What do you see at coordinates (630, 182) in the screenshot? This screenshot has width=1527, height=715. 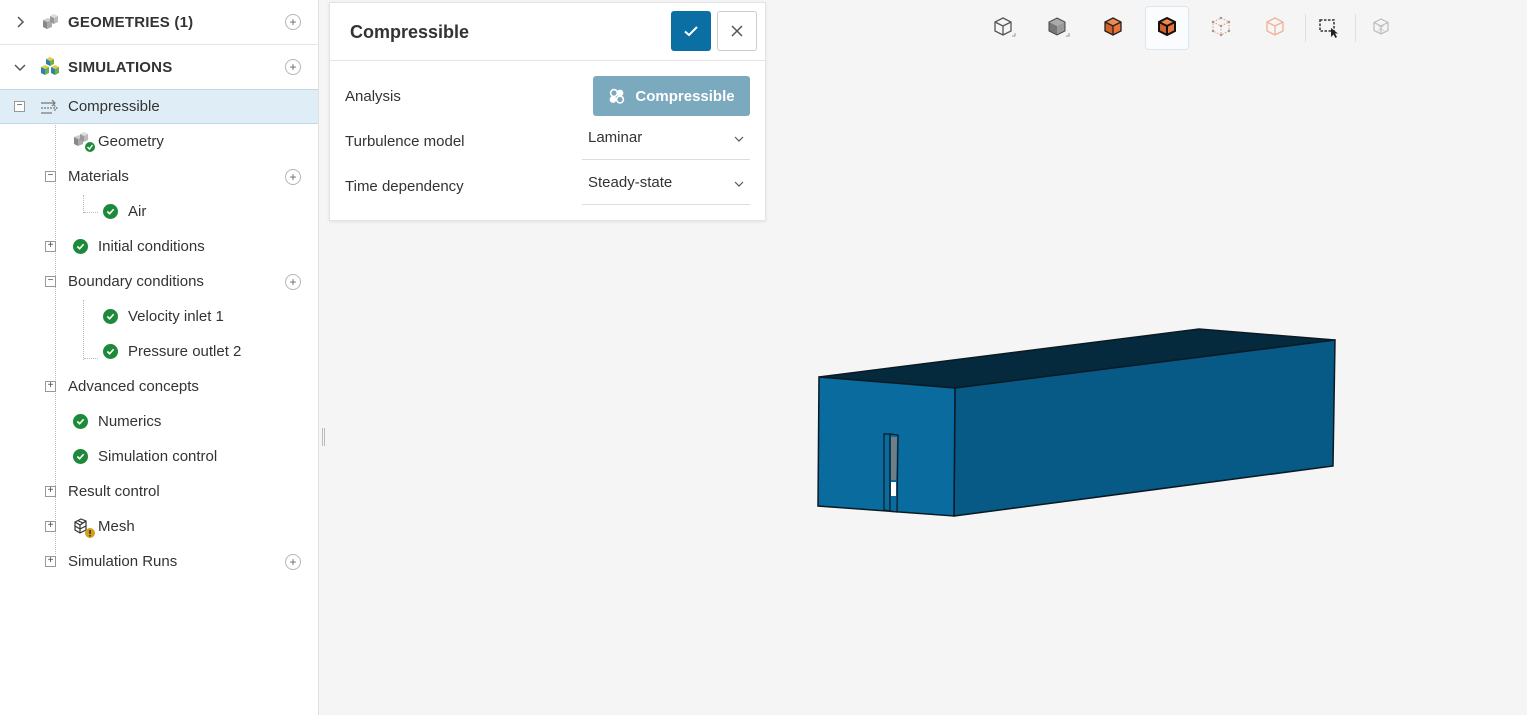 I see `time-dependency-value: Steady-state` at bounding box center [630, 182].